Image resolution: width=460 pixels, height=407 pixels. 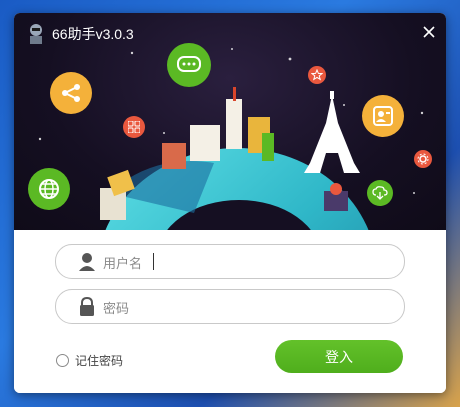 I want to click on globe-icon, so click(x=49, y=189).